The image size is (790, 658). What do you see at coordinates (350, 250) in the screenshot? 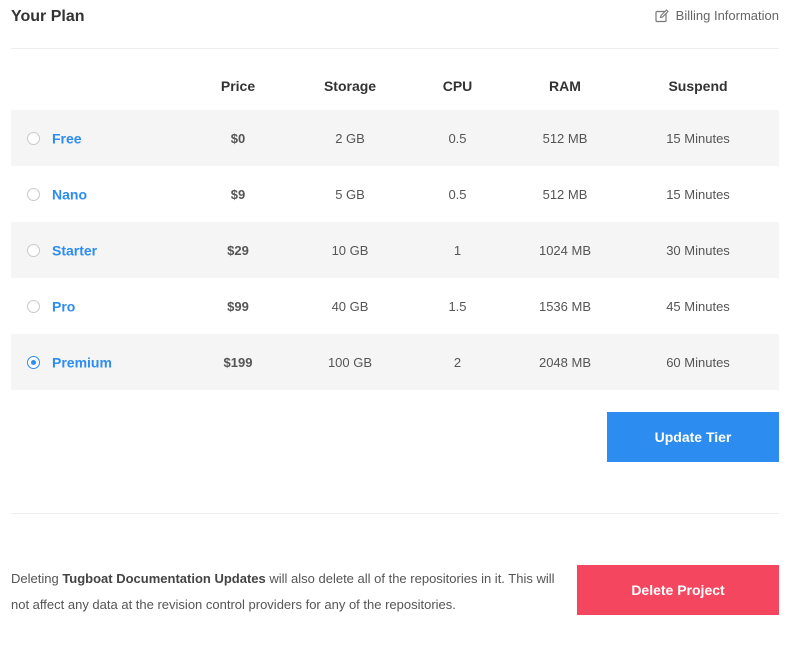
I see `storage-cell: 10 GB` at bounding box center [350, 250].